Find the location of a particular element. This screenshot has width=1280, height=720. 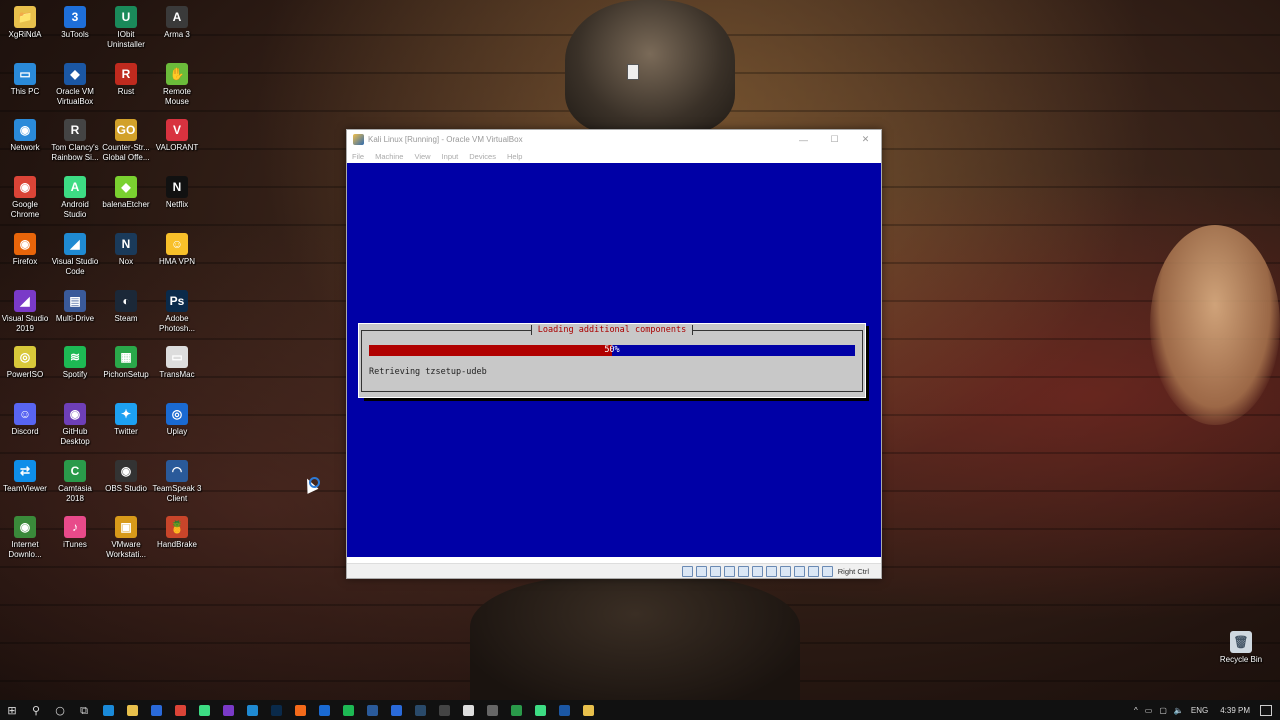

desktop-icon-steam: ◐ Steam is located at coordinates (126, 313).